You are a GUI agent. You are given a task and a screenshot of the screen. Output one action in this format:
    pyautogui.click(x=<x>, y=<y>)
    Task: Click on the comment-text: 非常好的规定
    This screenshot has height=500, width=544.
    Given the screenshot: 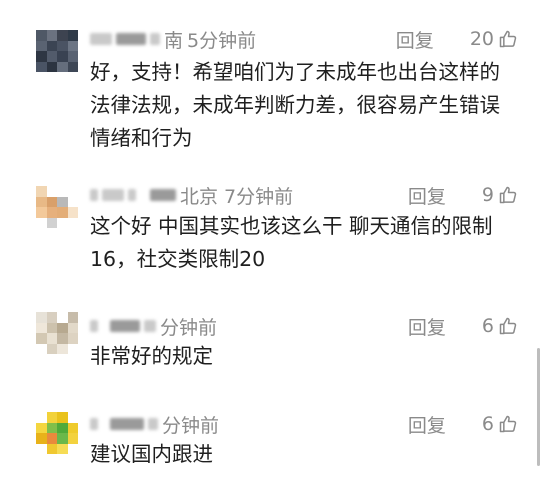 What is the action you would take?
    pyautogui.click(x=151, y=356)
    